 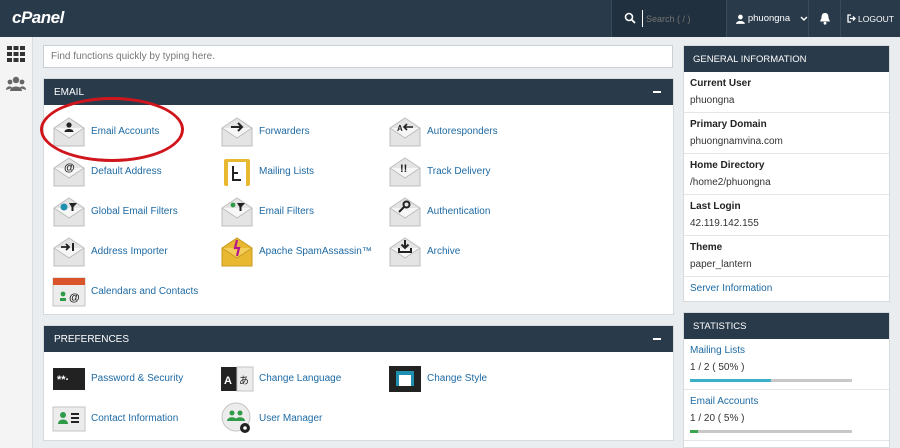 I want to click on style-icon, so click(x=405, y=379).